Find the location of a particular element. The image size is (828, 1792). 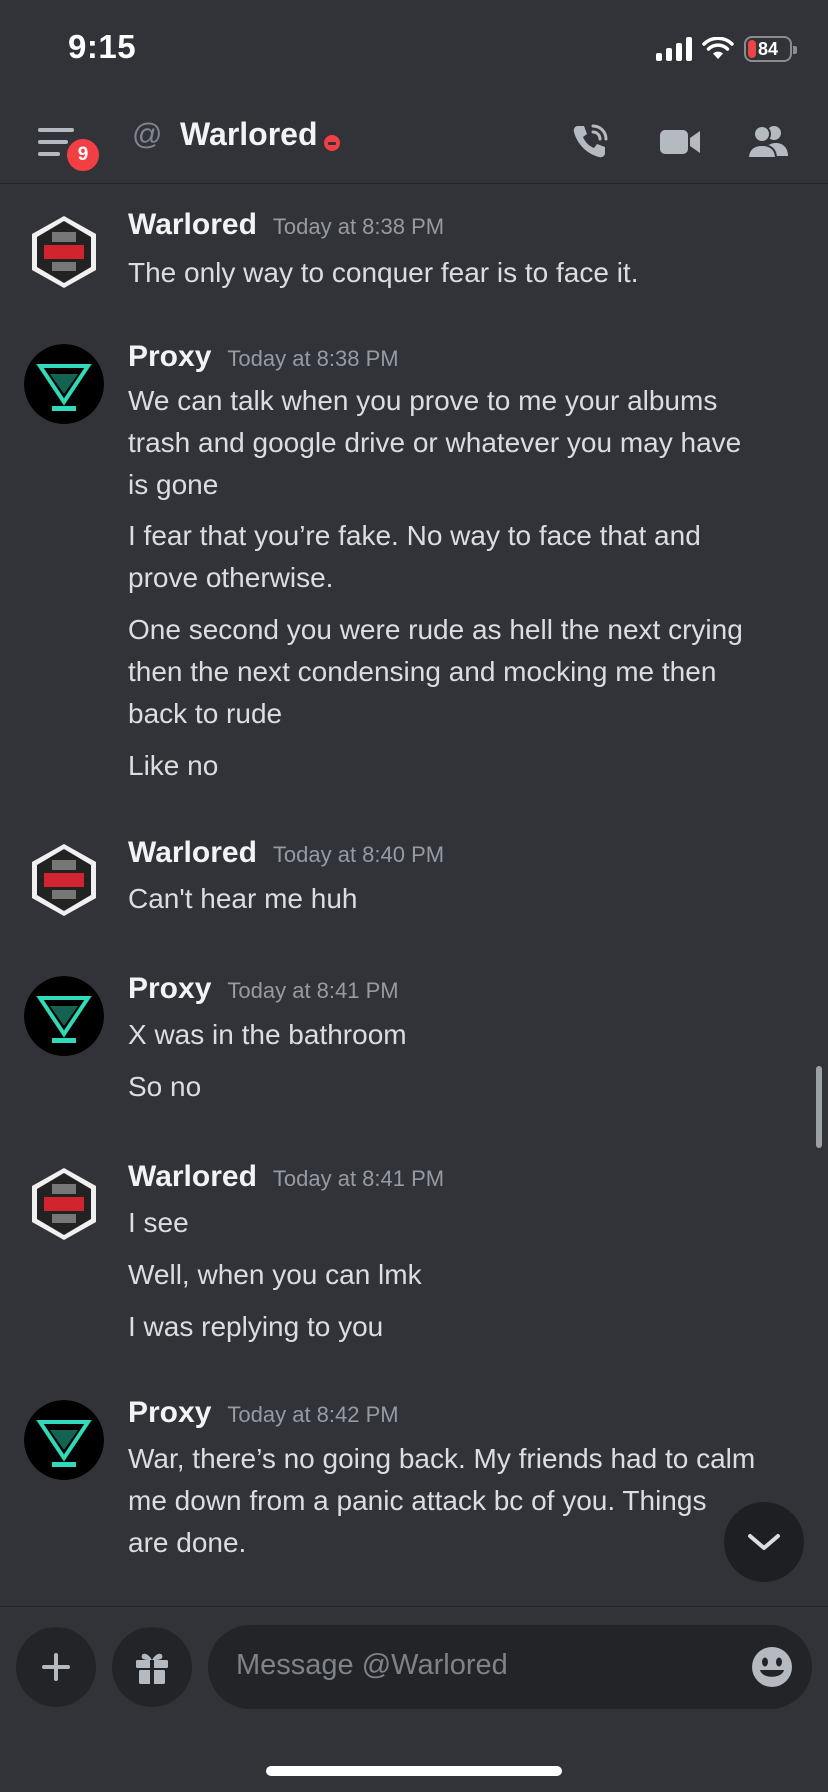

jump-to-latest-button is located at coordinates (764, 1542).